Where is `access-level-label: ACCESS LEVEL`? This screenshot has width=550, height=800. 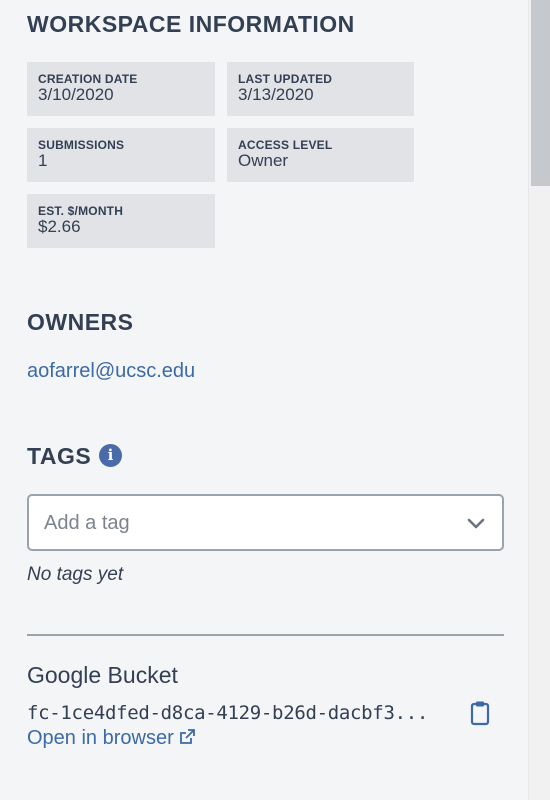
access-level-label: ACCESS LEVEL is located at coordinates (285, 145).